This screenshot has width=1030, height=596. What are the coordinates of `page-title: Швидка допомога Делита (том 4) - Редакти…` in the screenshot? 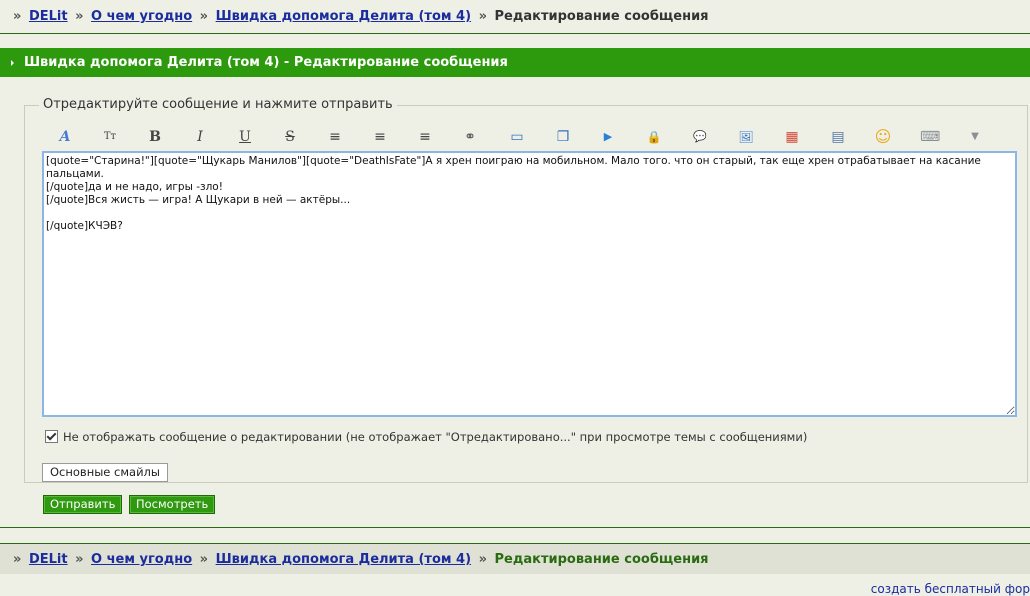 It's located at (266, 62).